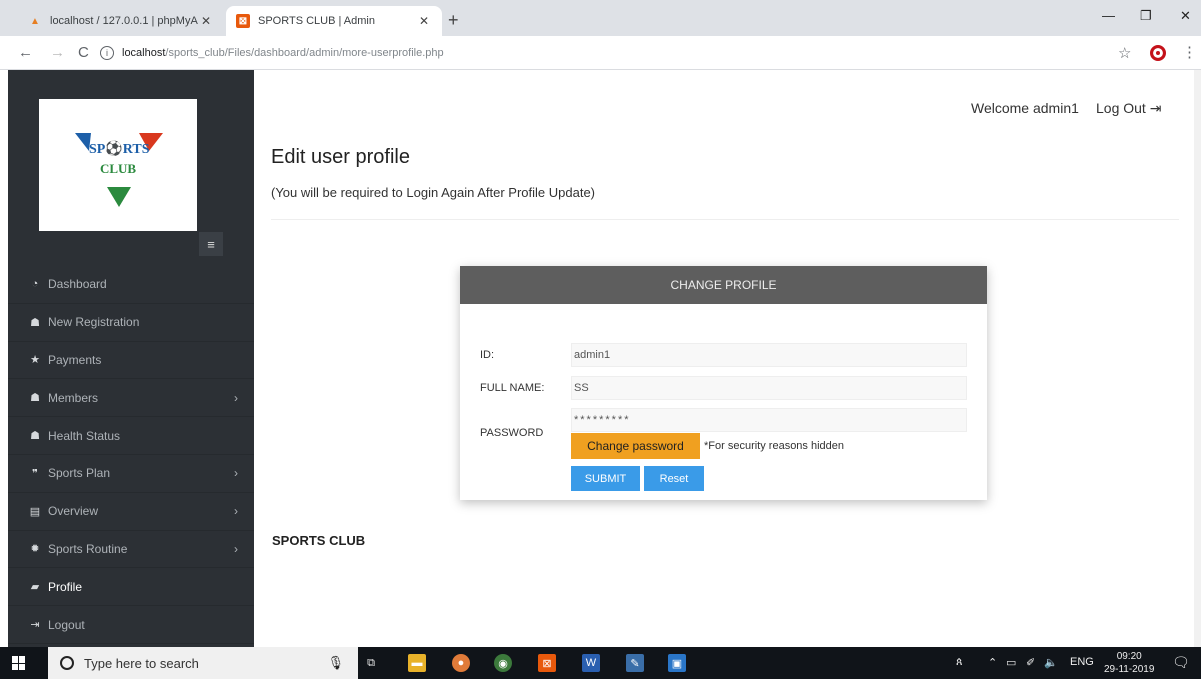  What do you see at coordinates (1011, 662) in the screenshot?
I see `network-icon: ▭` at bounding box center [1011, 662].